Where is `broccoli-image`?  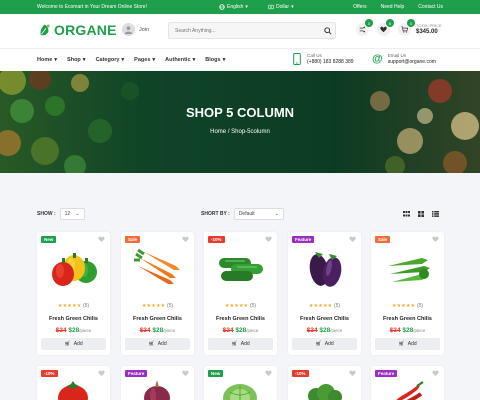 broccoli-image is located at coordinates (325, 392).